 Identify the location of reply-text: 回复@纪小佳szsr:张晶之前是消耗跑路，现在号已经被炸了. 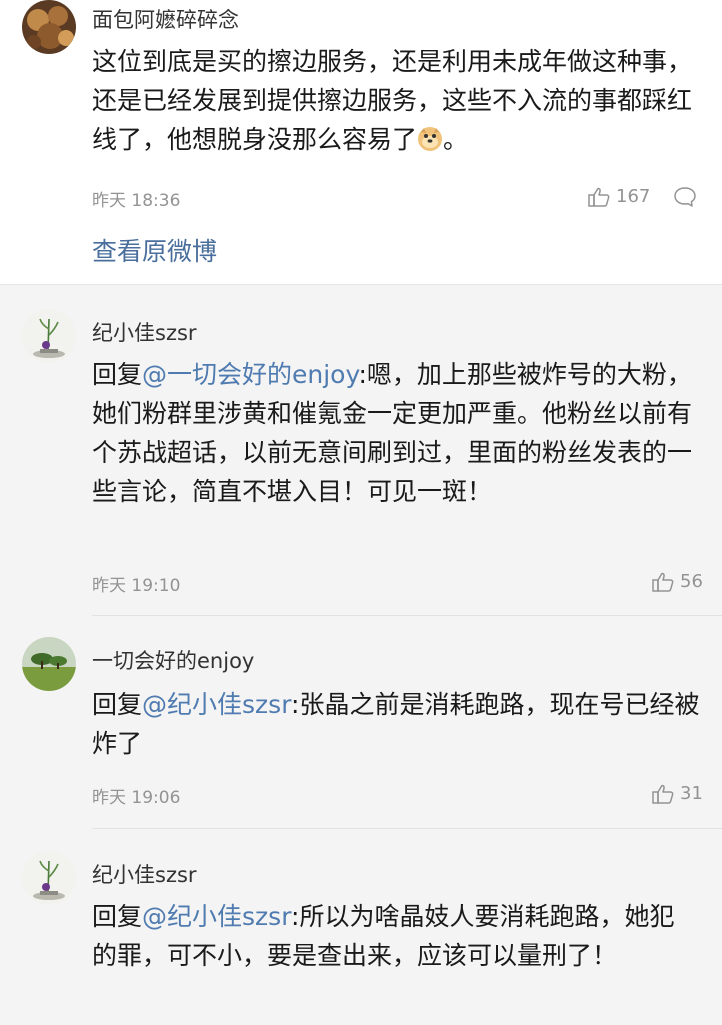
(397, 724).